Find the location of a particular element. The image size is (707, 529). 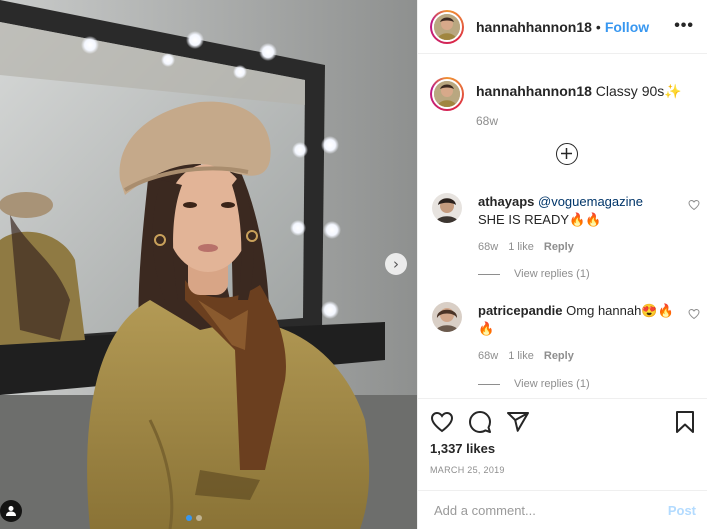

save-button is located at coordinates (685, 422).